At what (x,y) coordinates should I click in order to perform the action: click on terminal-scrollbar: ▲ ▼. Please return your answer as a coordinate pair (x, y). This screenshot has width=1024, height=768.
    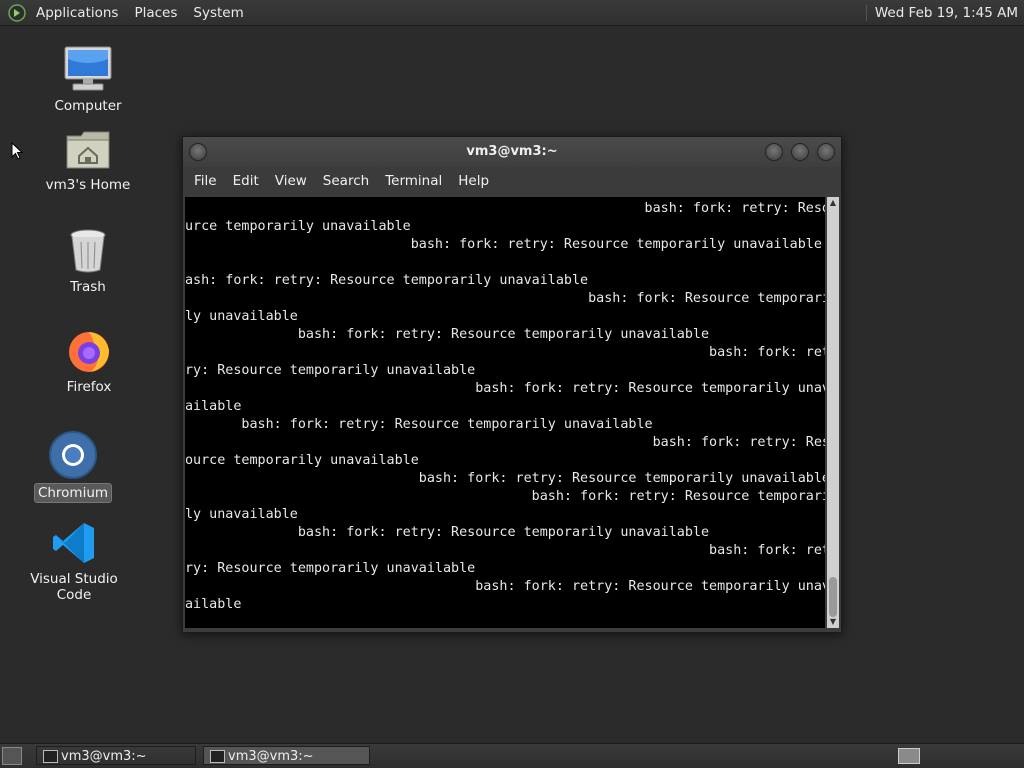
    Looking at the image, I should click on (833, 412).